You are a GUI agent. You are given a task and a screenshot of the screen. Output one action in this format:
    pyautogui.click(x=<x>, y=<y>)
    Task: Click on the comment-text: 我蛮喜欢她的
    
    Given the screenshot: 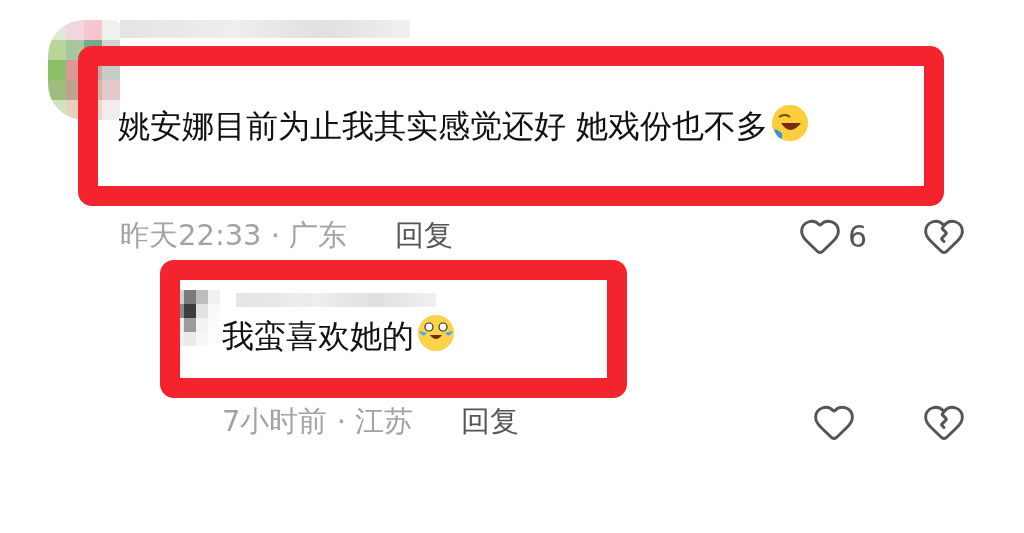 What is the action you would take?
    pyautogui.click(x=404, y=336)
    